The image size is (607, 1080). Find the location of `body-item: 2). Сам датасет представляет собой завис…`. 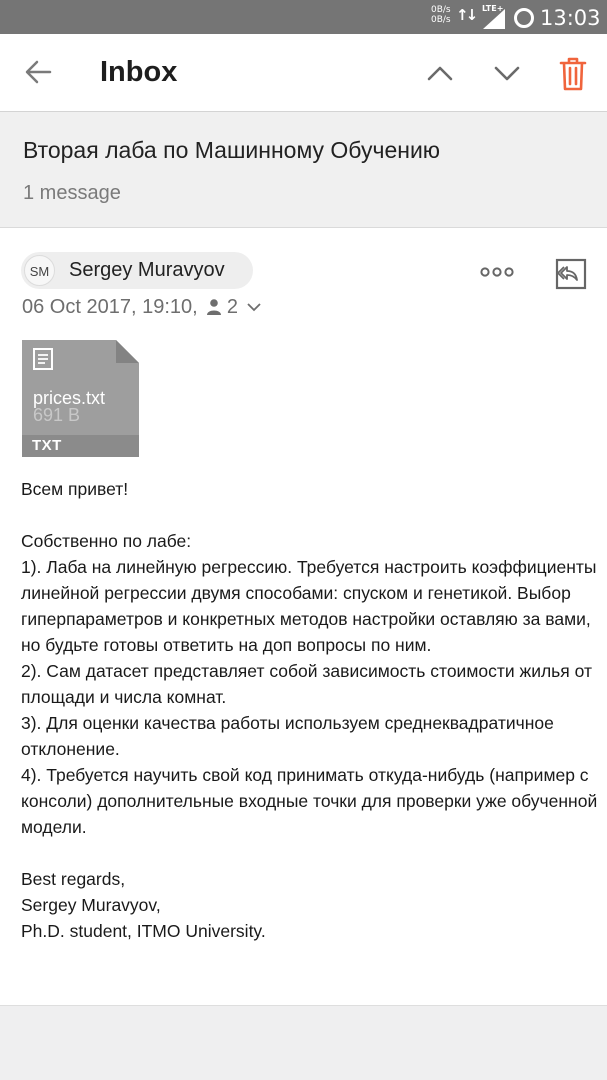

body-item: 2). Сам датасет представляет собой завис… is located at coordinates (307, 684).